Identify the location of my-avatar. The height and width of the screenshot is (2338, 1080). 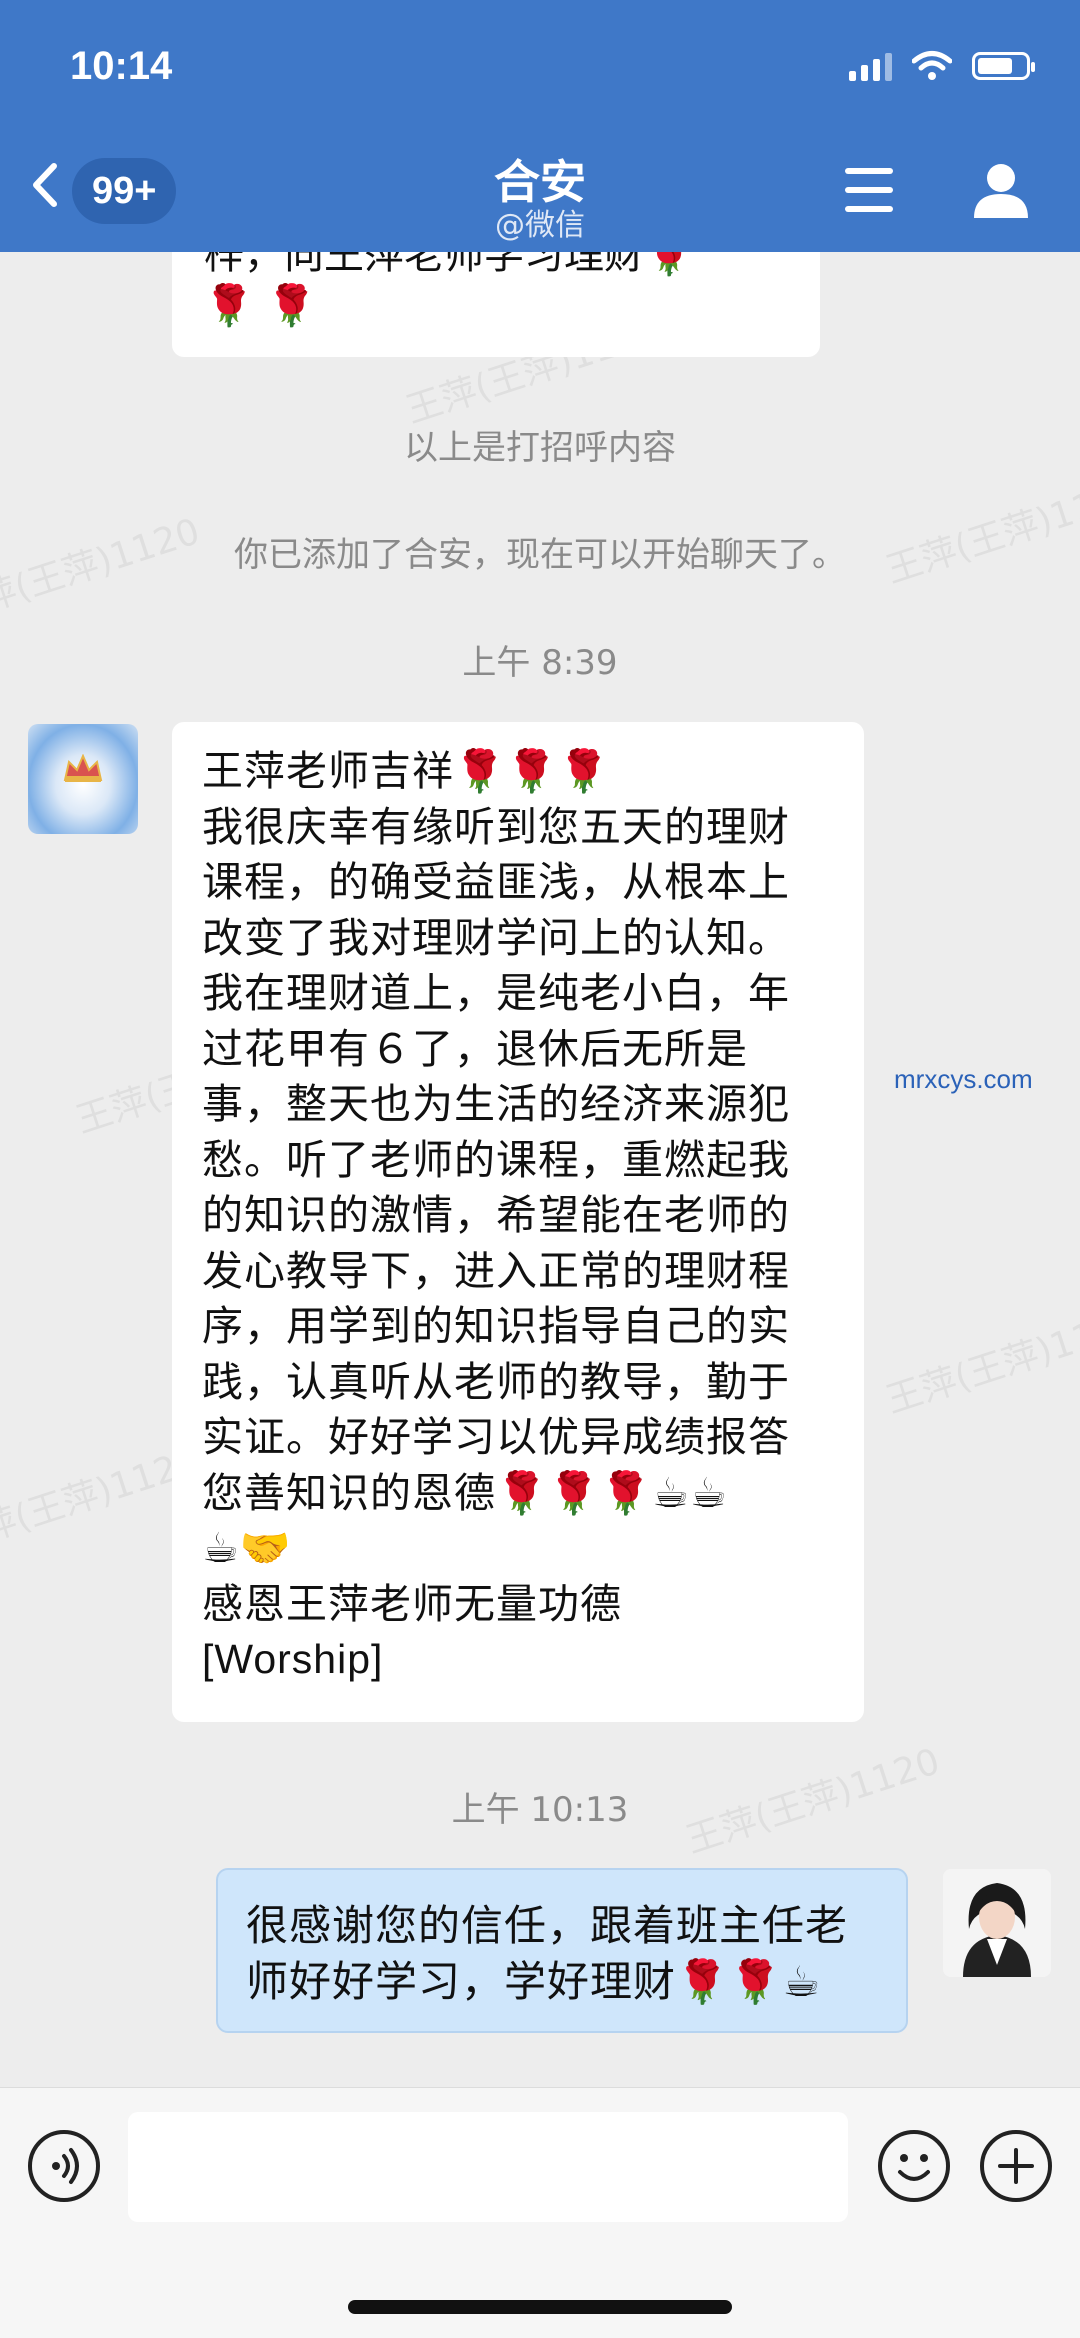
(997, 1923).